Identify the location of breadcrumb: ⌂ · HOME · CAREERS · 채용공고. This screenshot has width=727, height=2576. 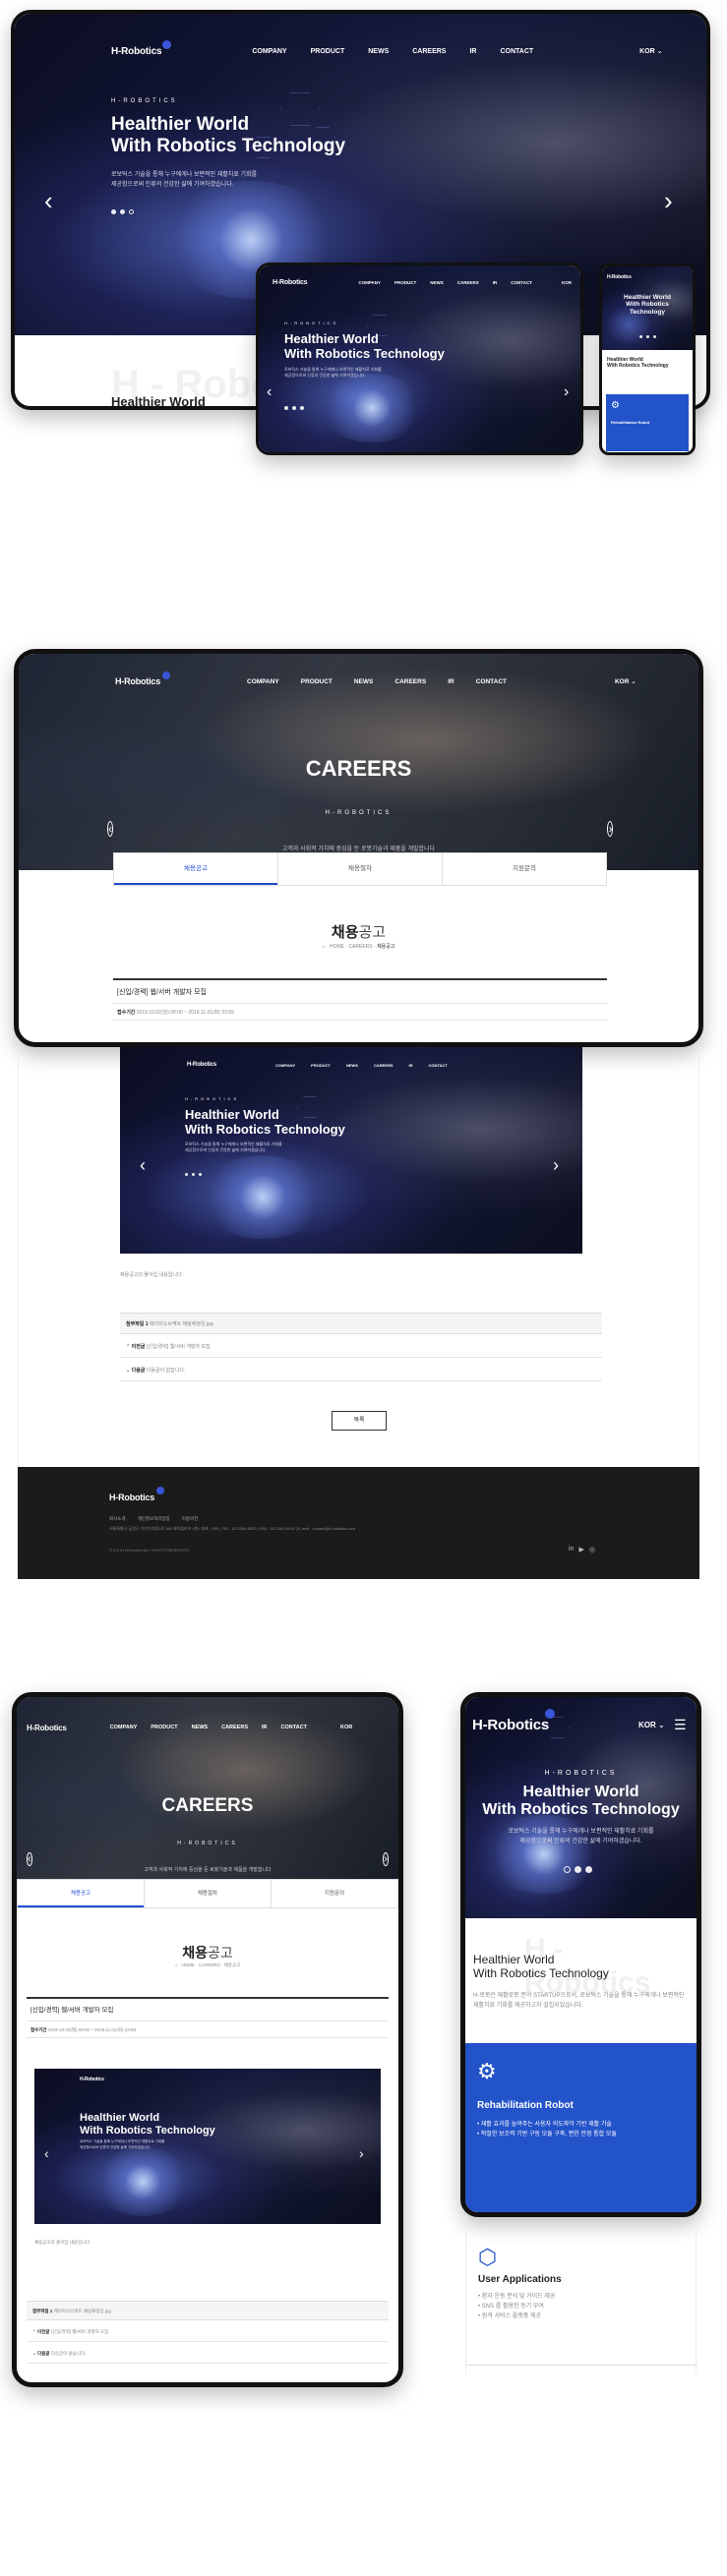
(207, 1964).